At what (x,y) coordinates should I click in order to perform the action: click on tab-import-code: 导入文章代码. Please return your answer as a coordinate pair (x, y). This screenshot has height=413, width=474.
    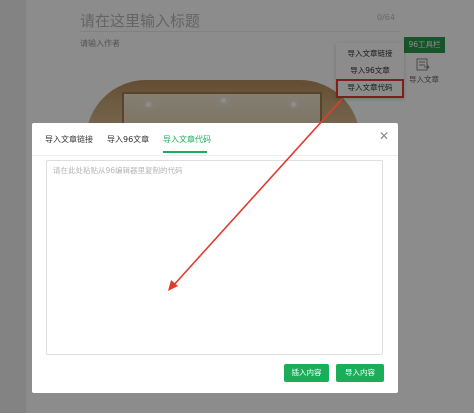
    Looking at the image, I should click on (187, 139).